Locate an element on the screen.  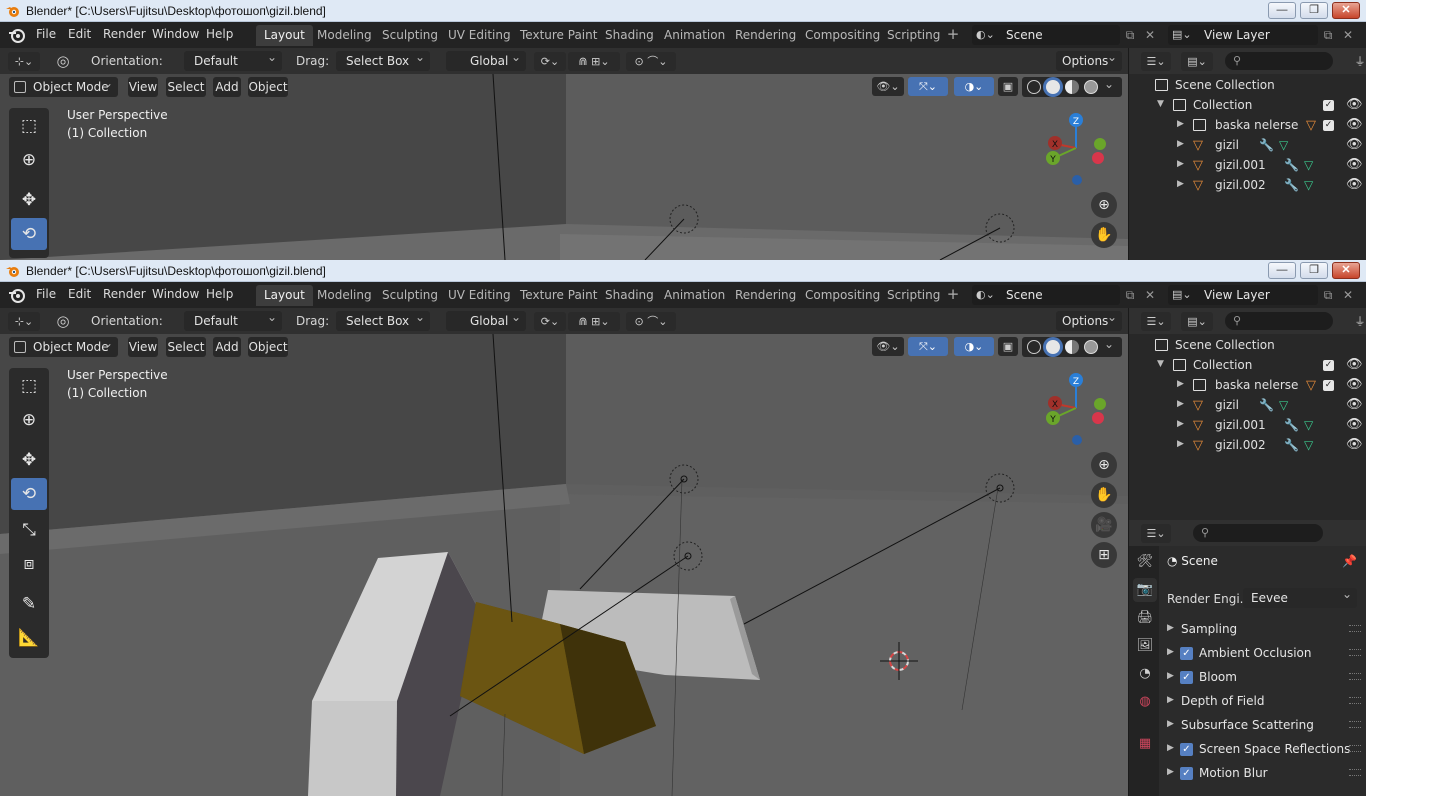
texture-tab-icon: ▦ is located at coordinates (1145, 744).